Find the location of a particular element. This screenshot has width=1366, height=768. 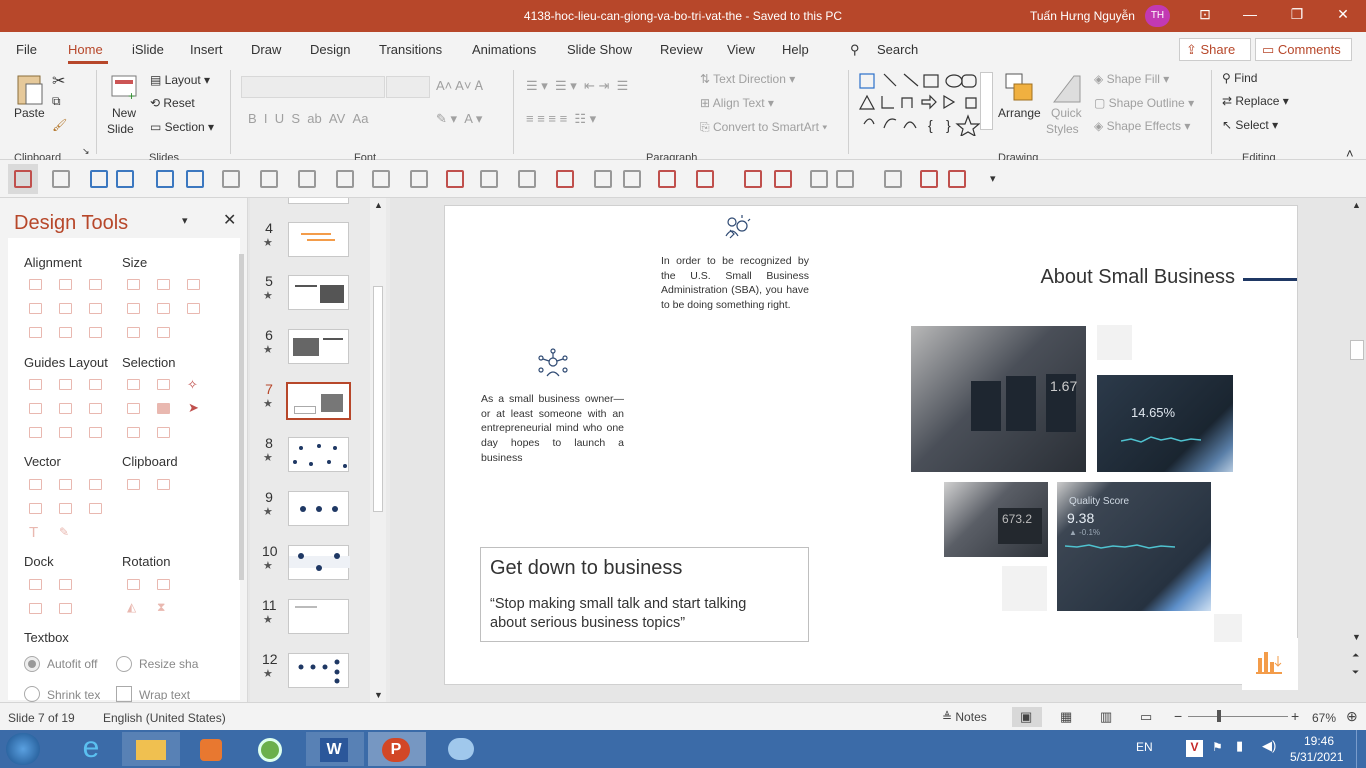

size-icon is located at coordinates (163, 332).